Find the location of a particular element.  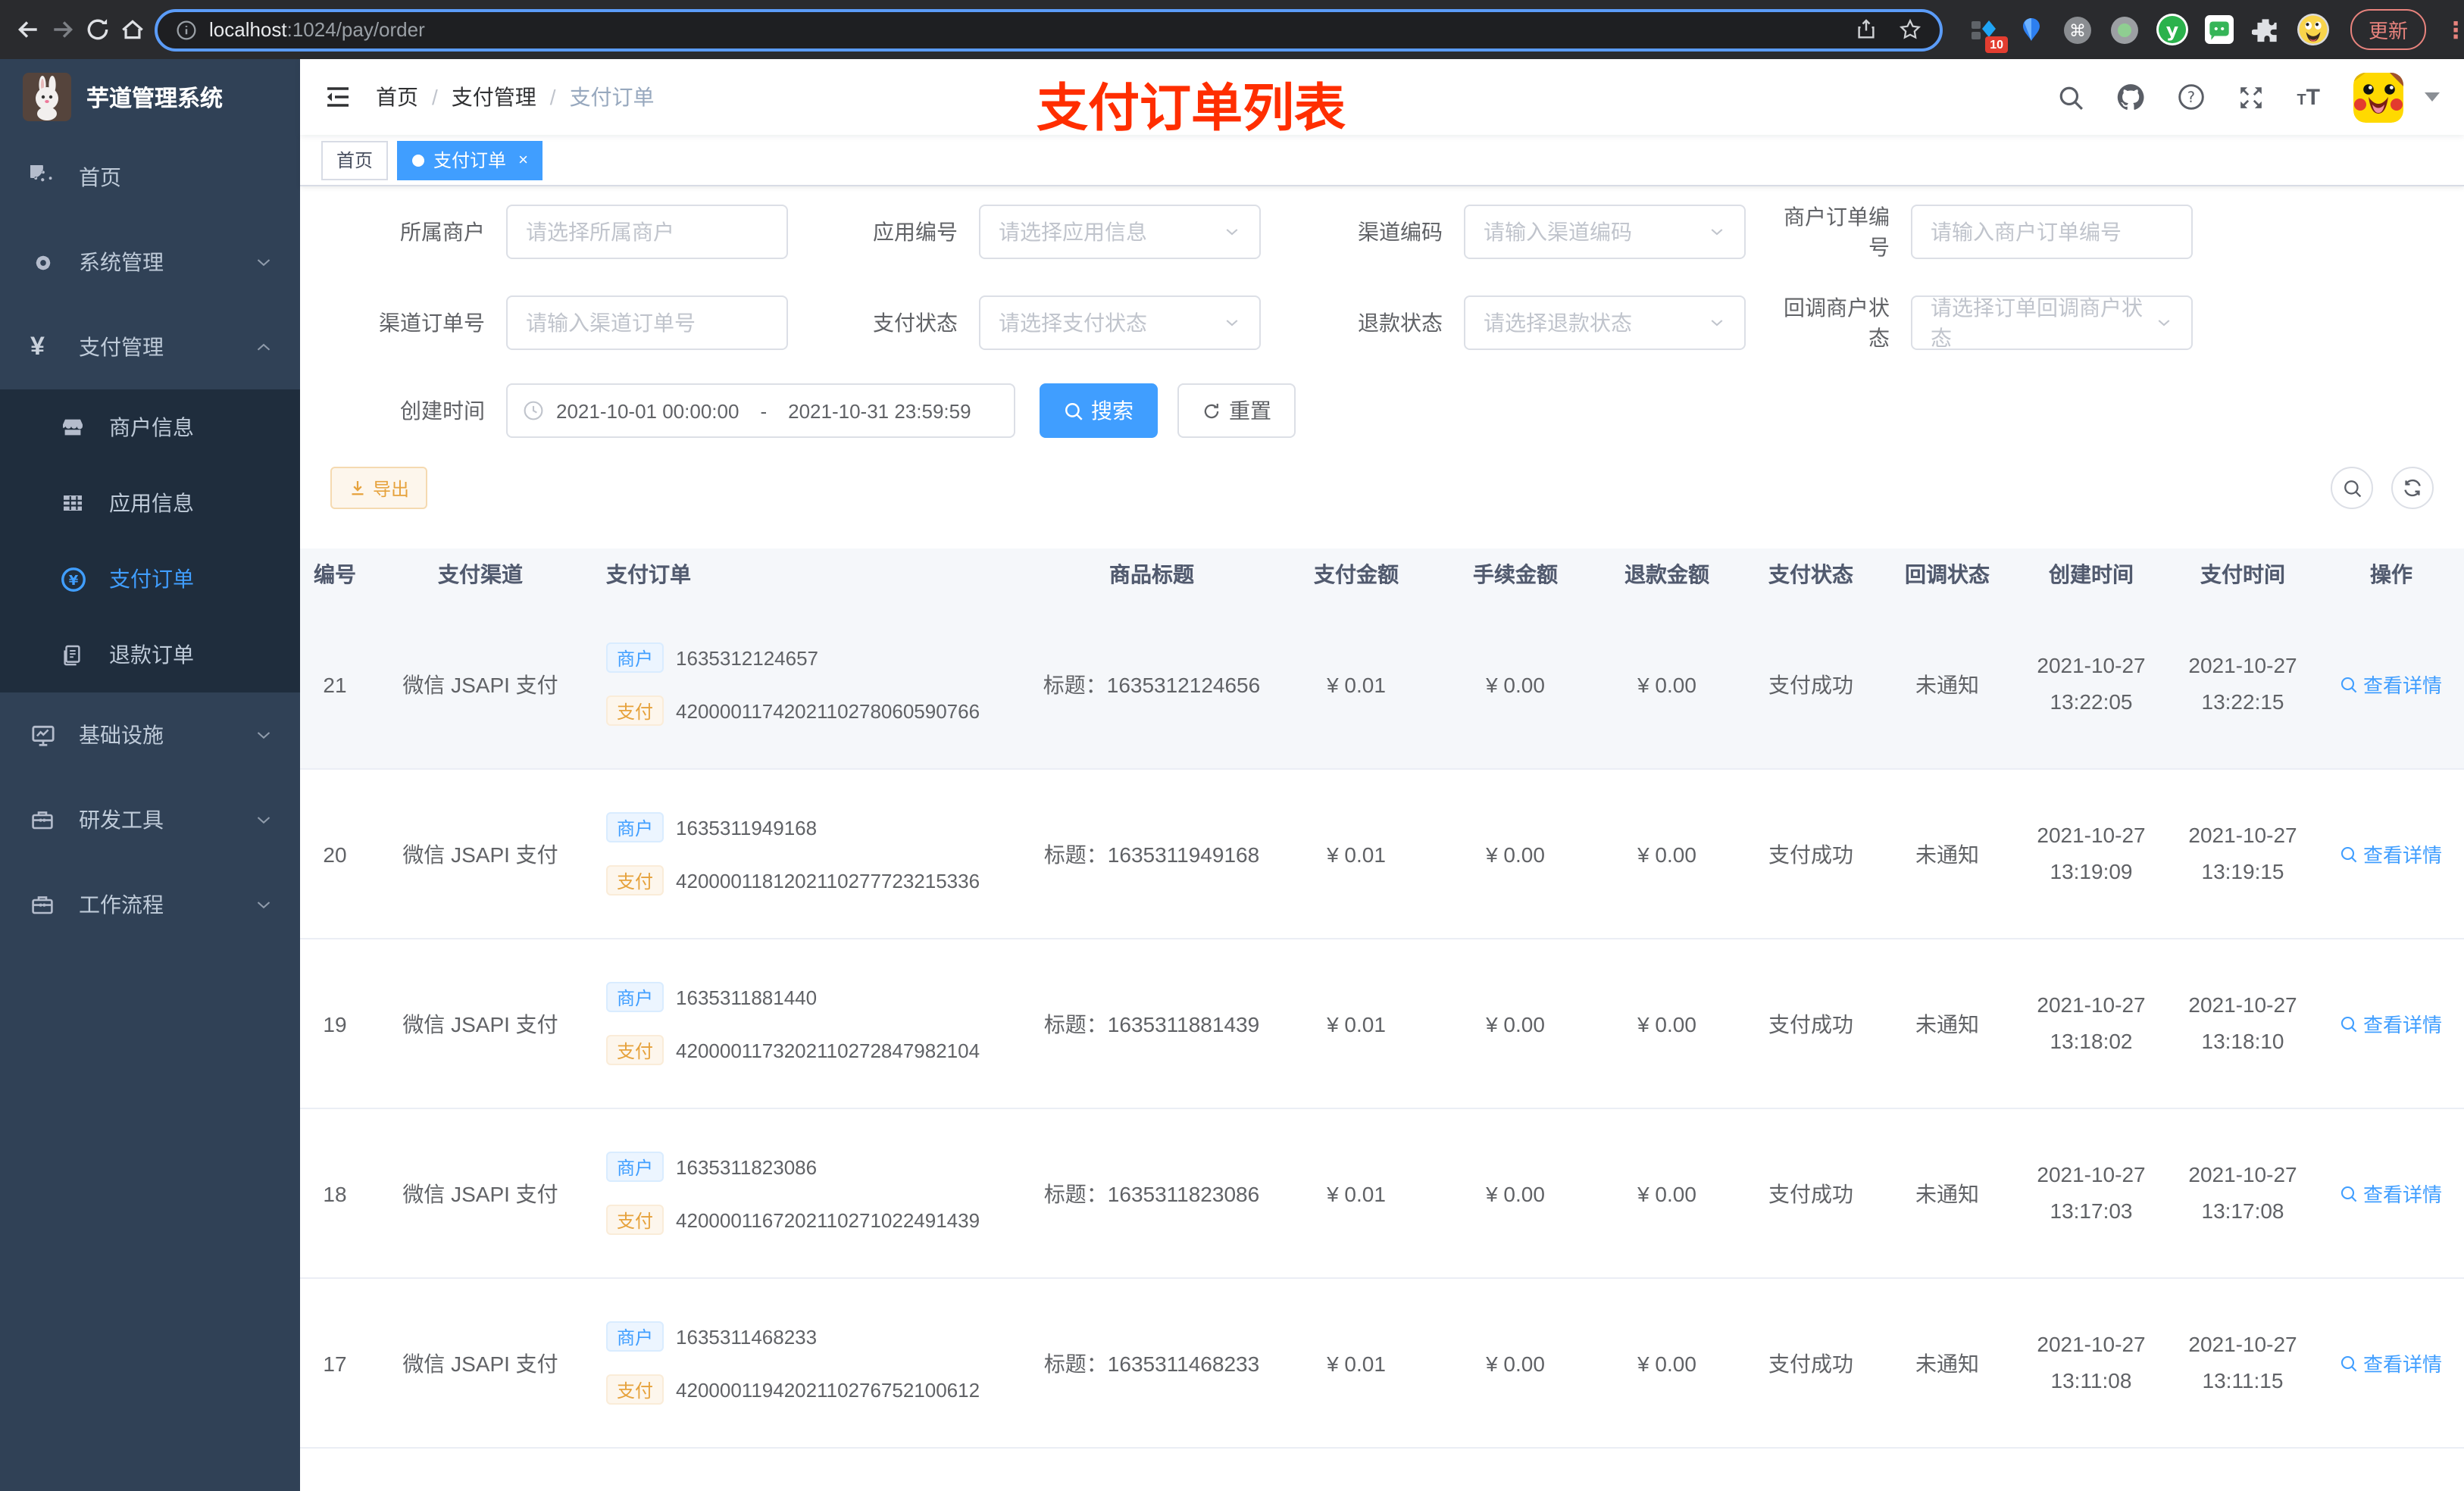

share-icon is located at coordinates (1866, 29).